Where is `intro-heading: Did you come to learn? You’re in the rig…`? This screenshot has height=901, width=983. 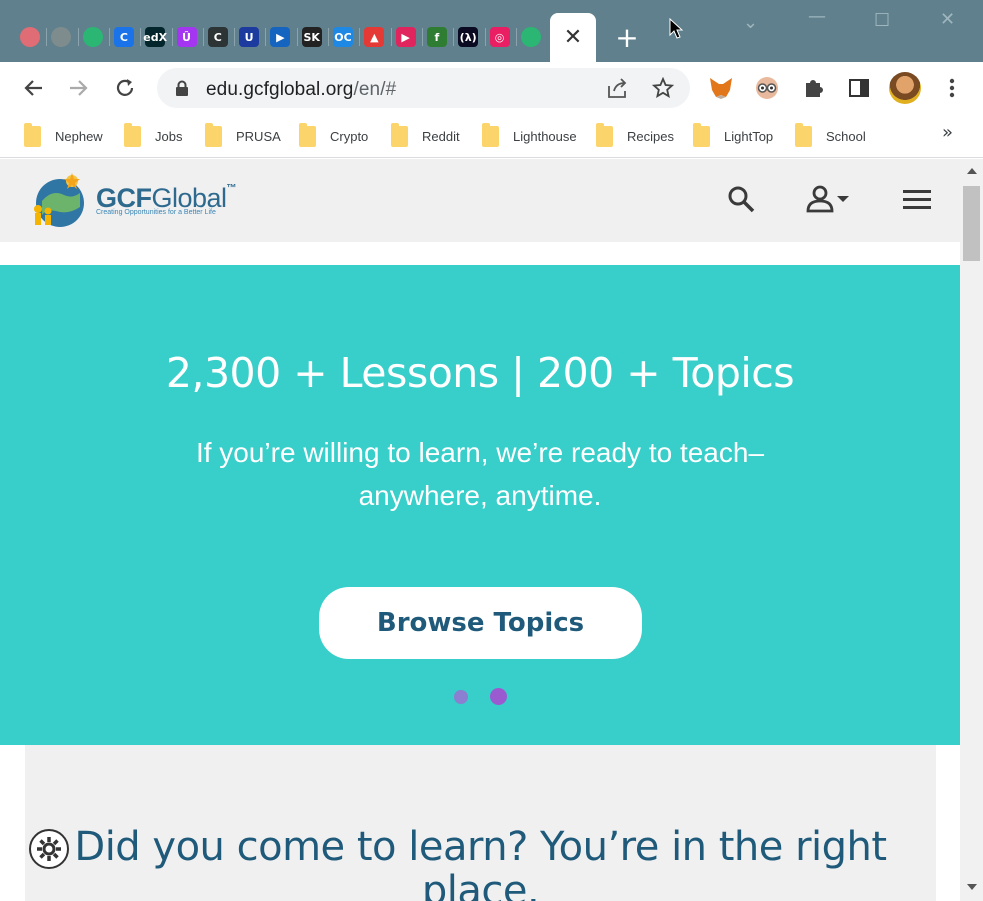 intro-heading: Did you come to learn? You’re in the rig… is located at coordinates (480, 862).